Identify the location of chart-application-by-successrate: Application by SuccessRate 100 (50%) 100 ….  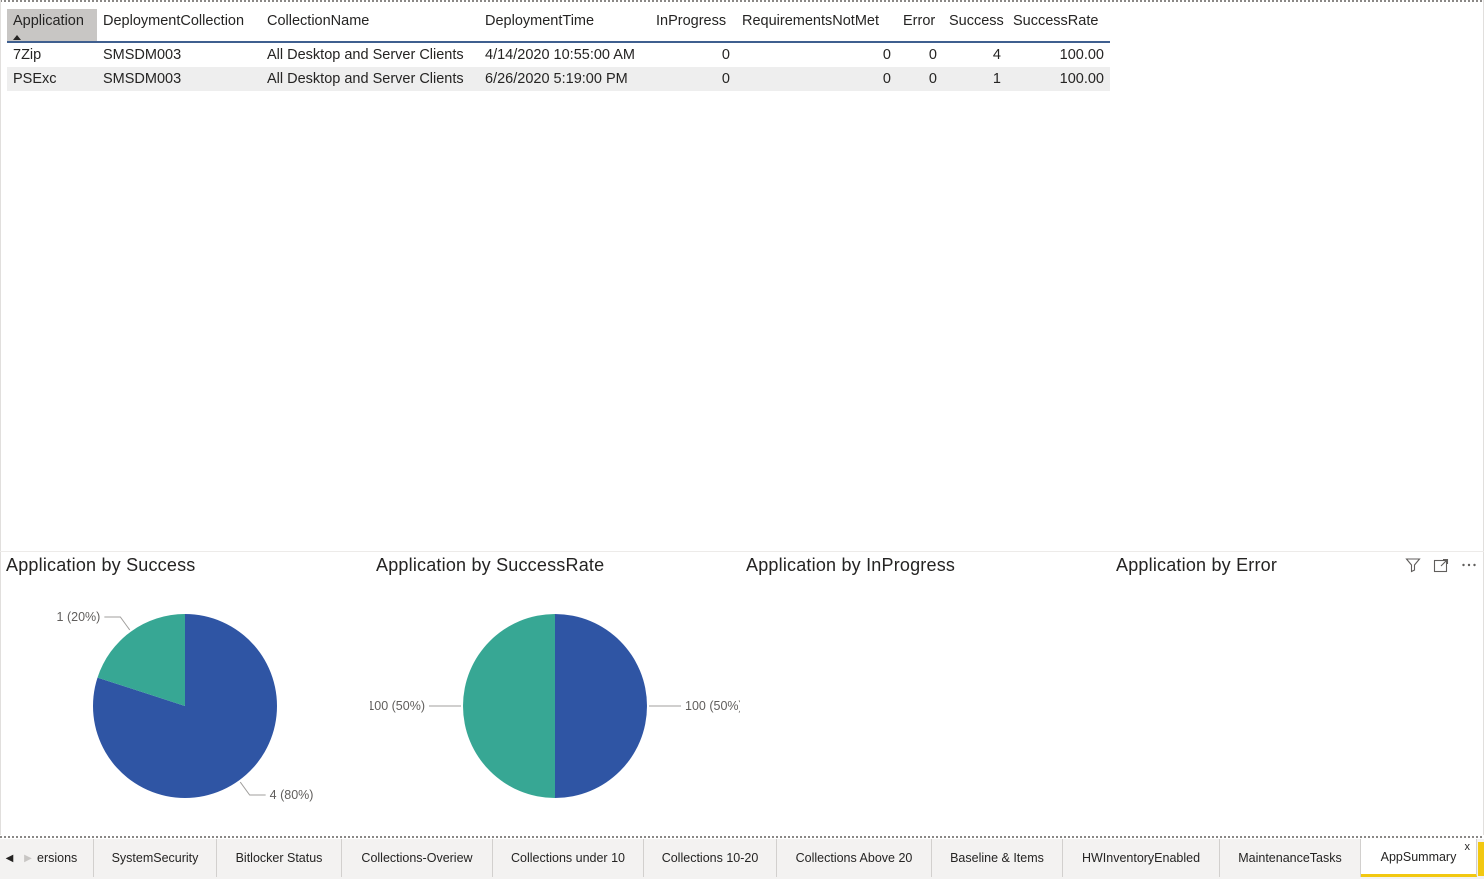
(555, 693).